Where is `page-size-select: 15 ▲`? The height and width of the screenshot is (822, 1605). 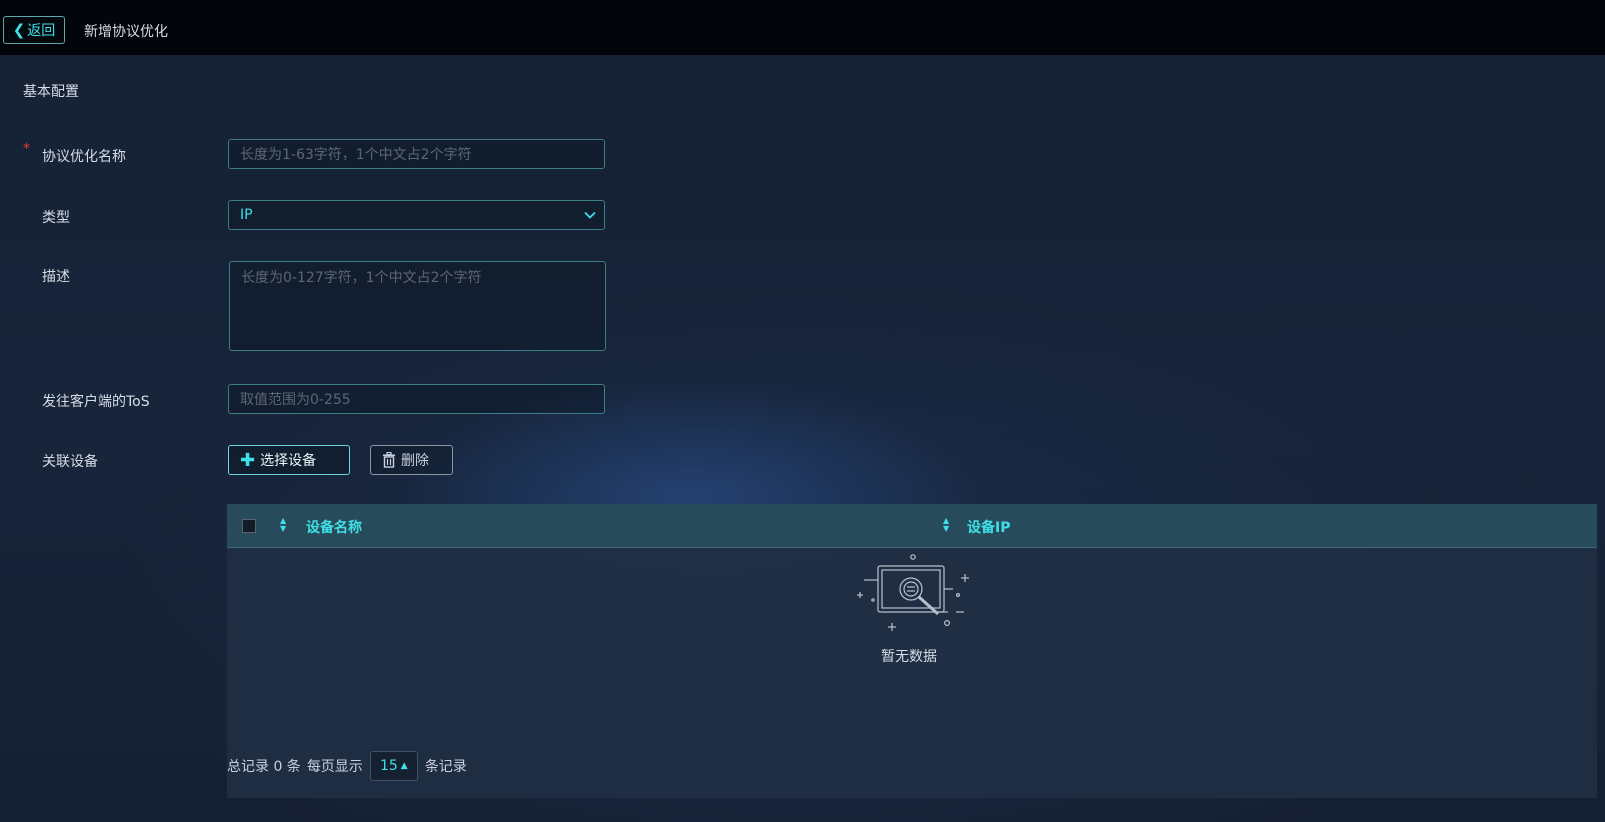
page-size-select: 15 ▲ is located at coordinates (393, 766).